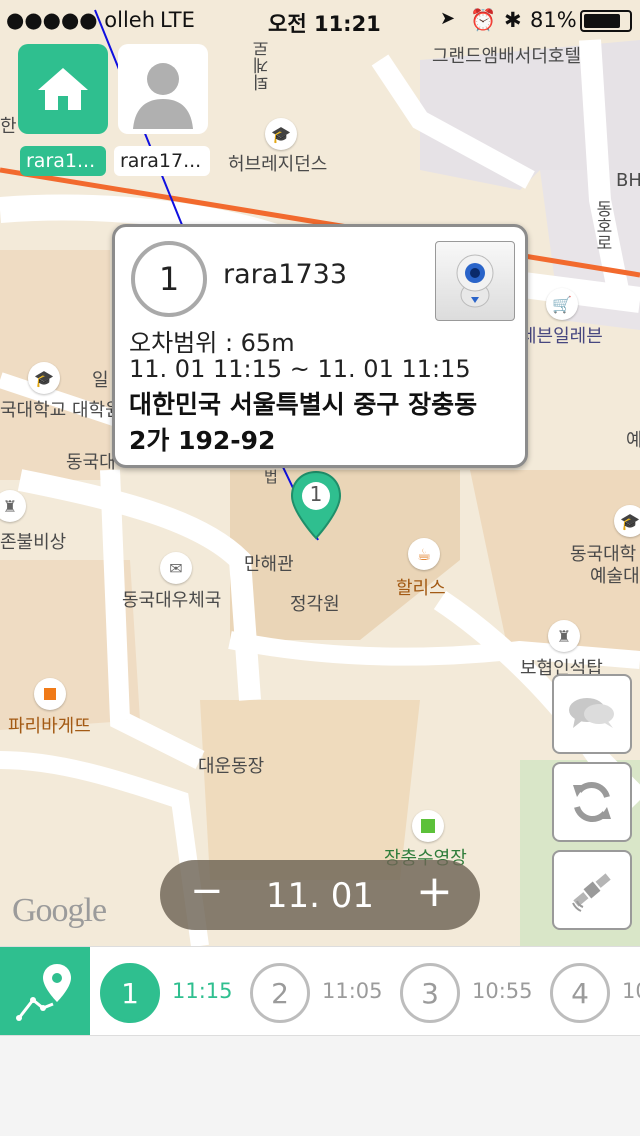 The image size is (640, 1136). I want to click on location-marker: 1, so click(316, 506).